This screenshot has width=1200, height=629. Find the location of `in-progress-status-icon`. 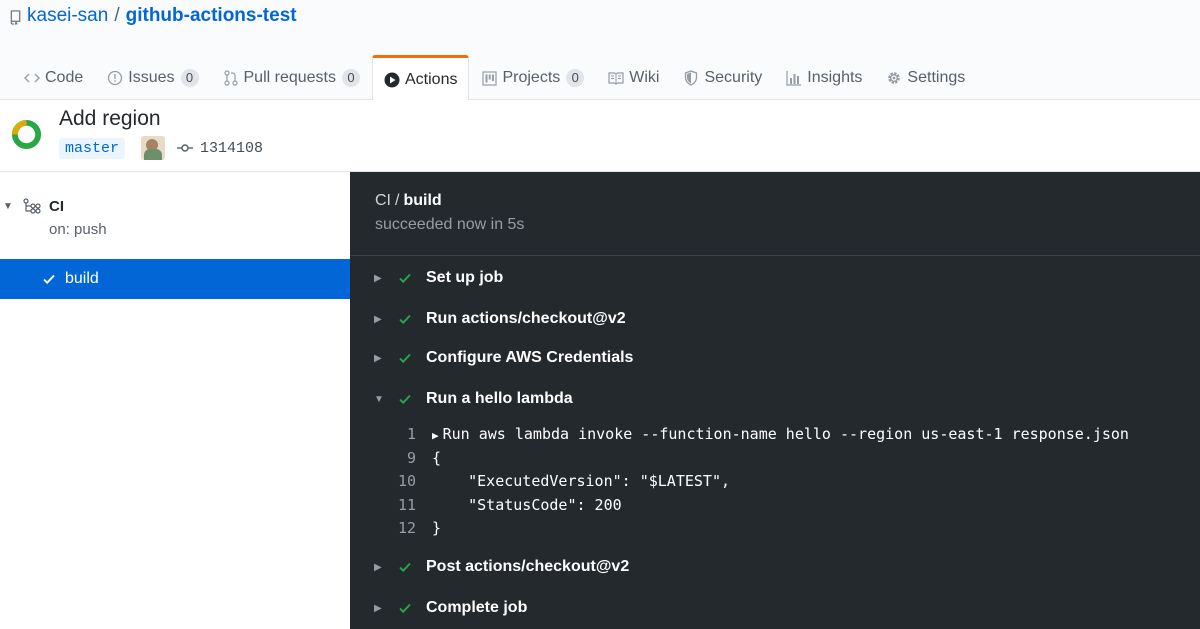

in-progress-status-icon is located at coordinates (26, 134).